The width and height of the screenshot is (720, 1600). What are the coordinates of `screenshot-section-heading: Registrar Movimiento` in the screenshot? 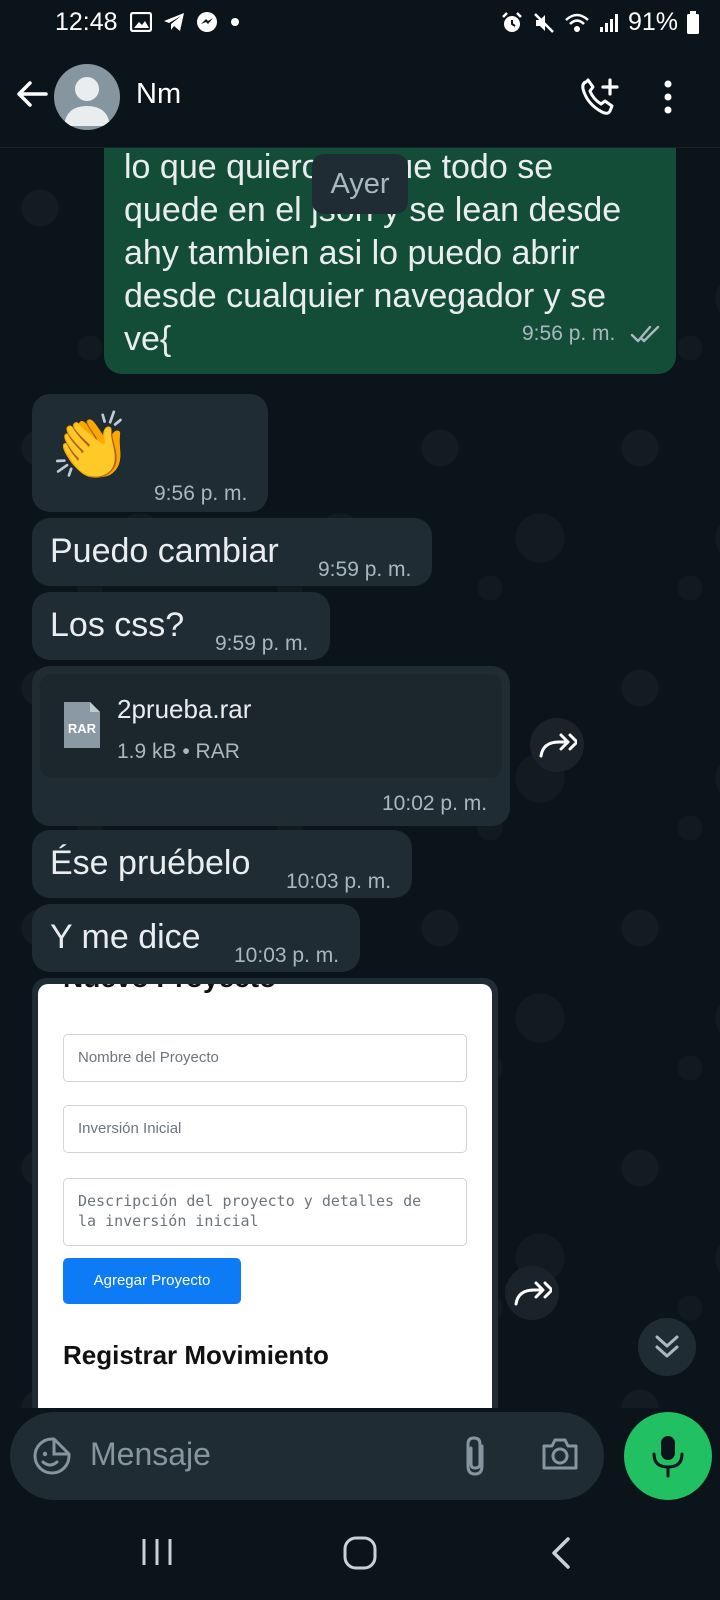 It's located at (196, 1355).